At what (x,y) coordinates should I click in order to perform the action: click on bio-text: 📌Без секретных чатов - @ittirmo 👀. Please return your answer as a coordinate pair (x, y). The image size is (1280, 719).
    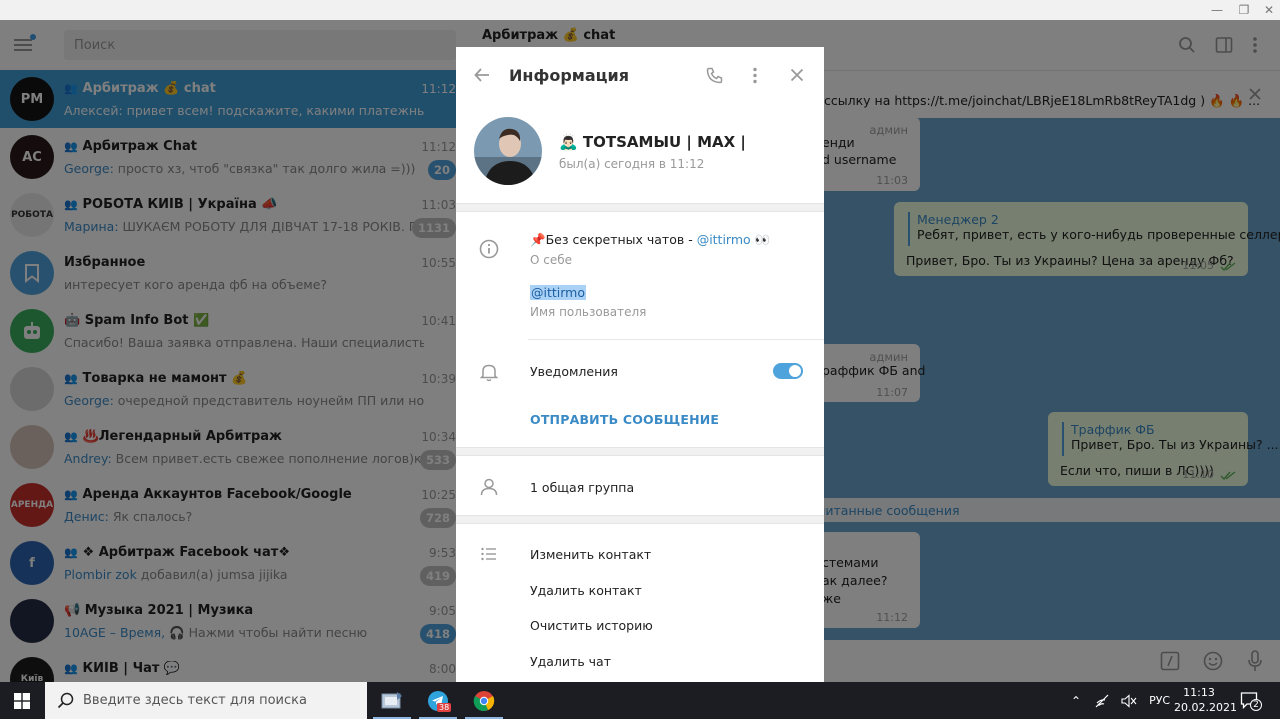
    Looking at the image, I should click on (650, 240).